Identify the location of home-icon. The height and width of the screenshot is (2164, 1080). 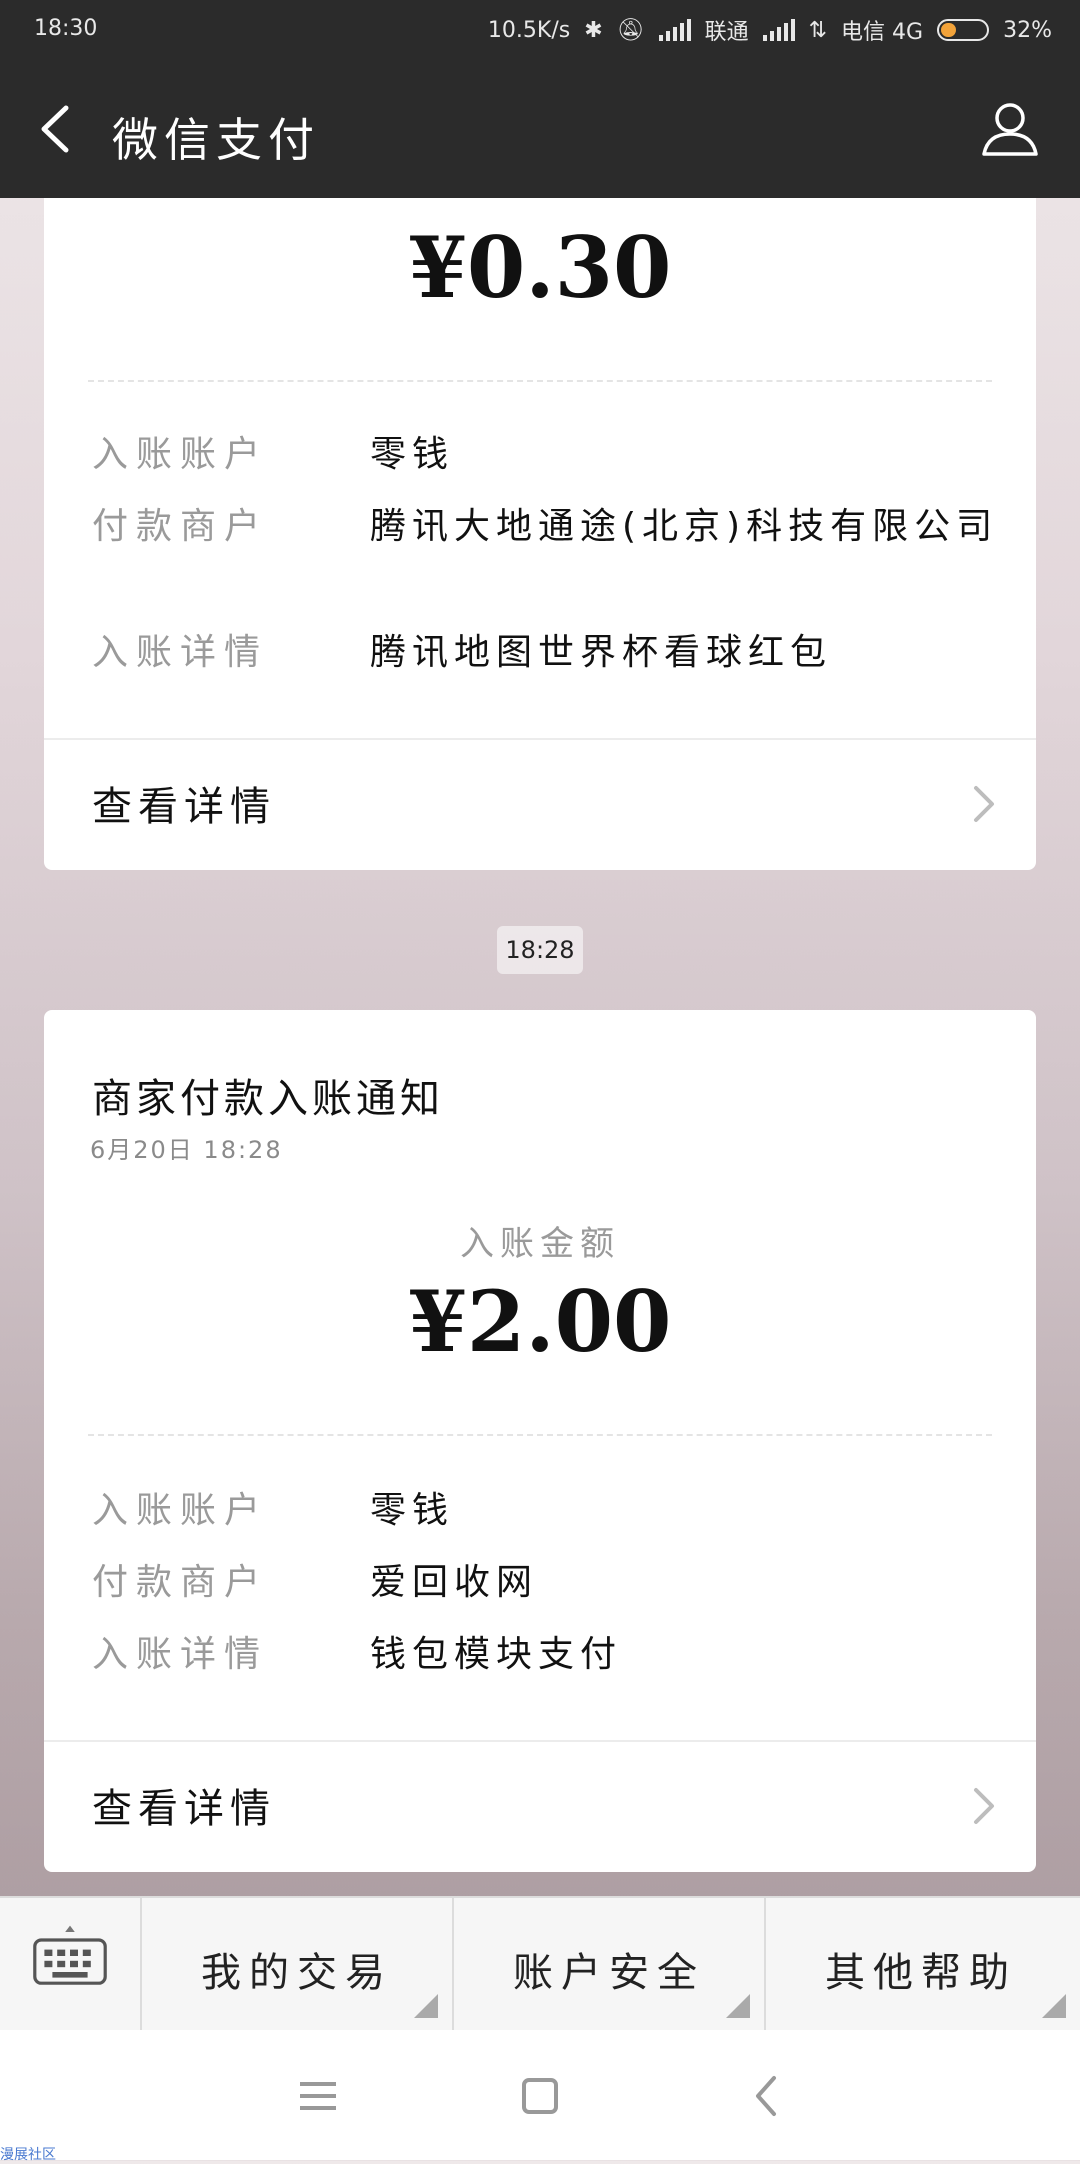
(540, 2096).